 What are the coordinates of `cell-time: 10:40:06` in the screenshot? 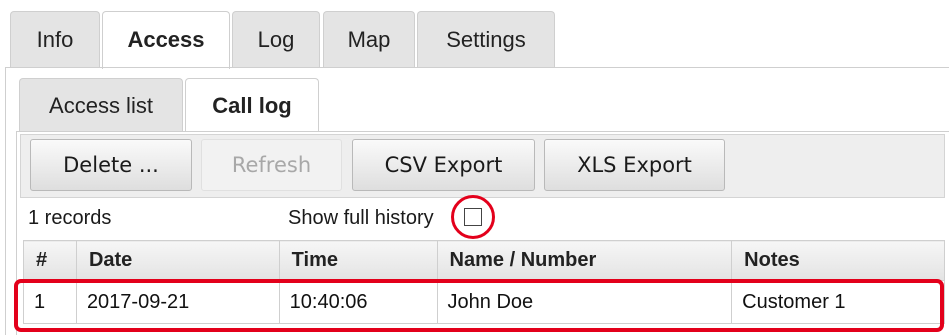 It's located at (358, 302).